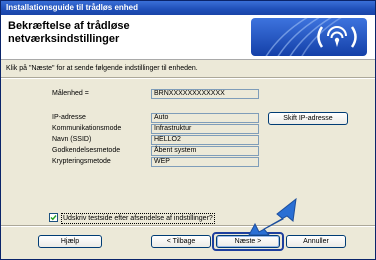 The width and height of the screenshot is (376, 260). I want to click on separator-bottom, so click(188, 226).